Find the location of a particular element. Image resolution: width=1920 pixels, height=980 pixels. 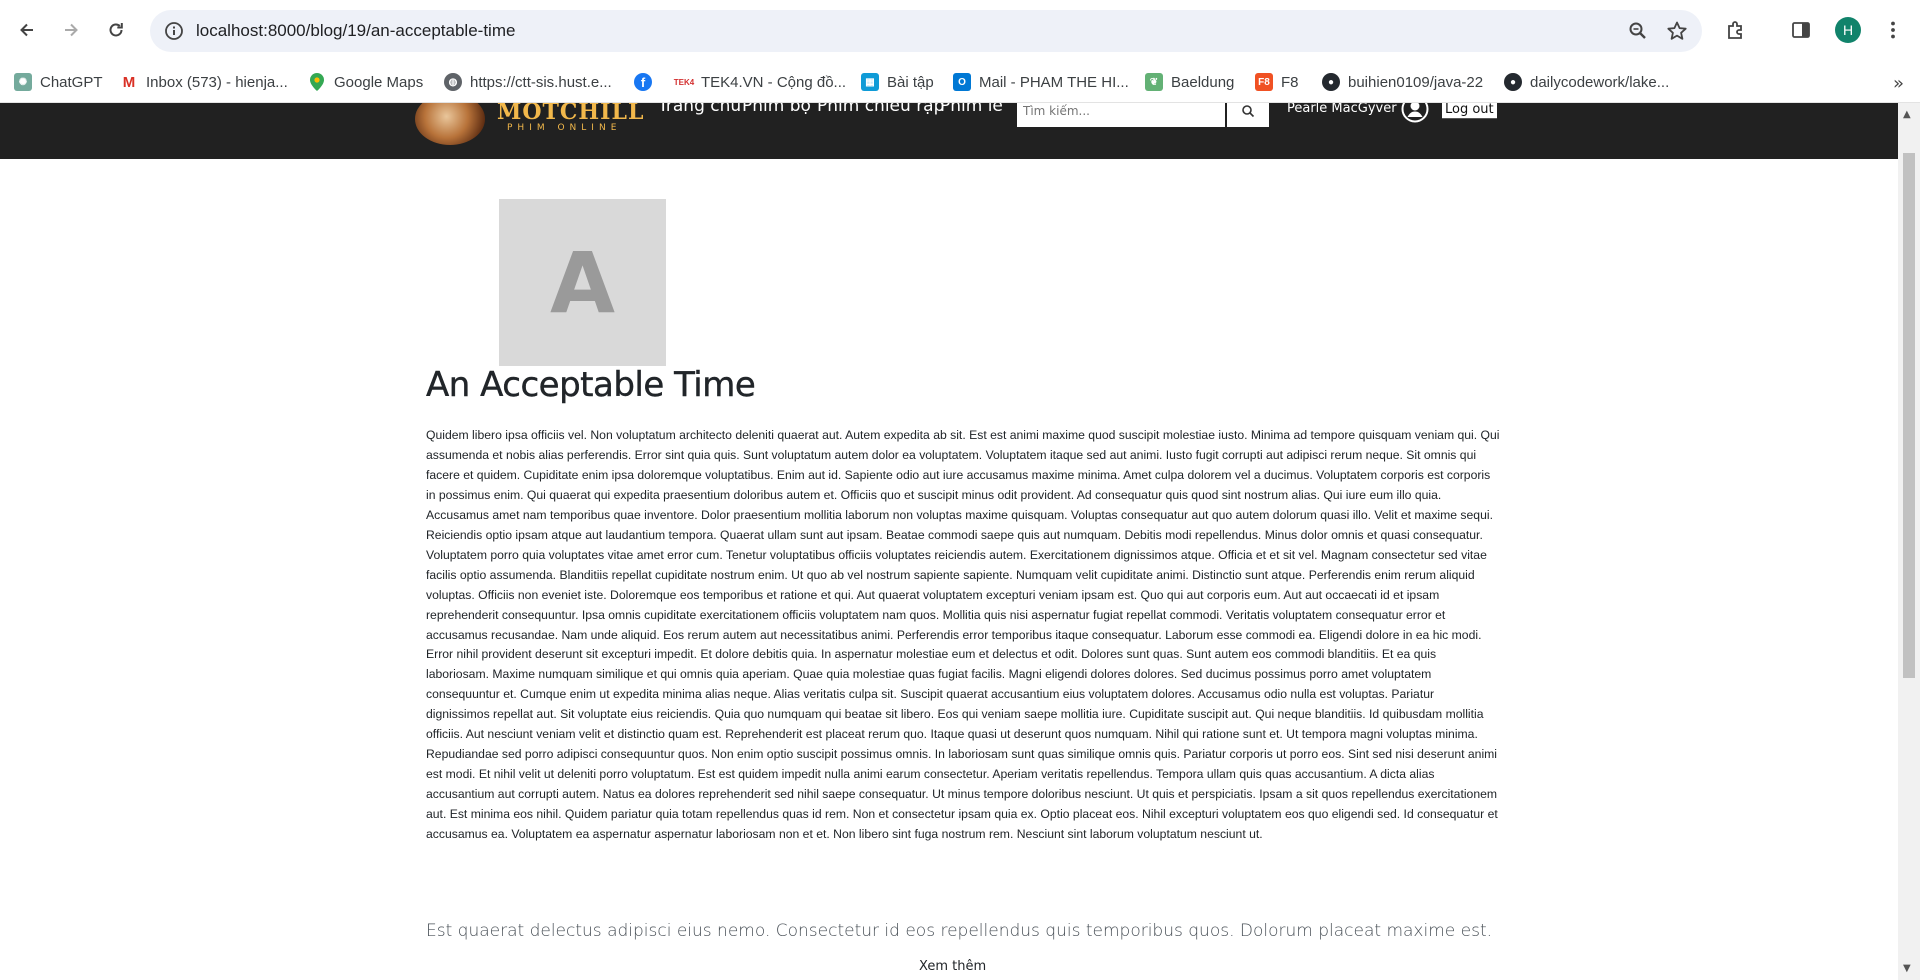

article-thumbnail: A is located at coordinates (582, 282).